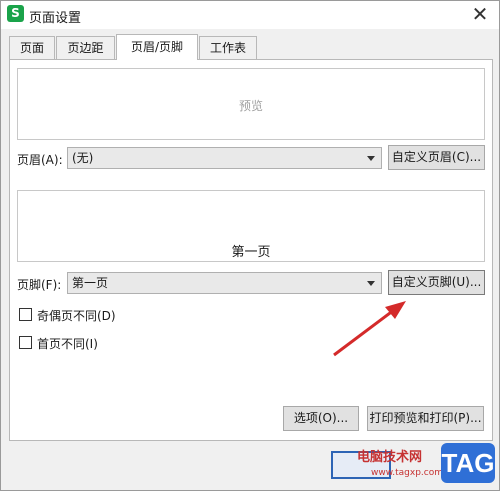 This screenshot has width=500, height=491. What do you see at coordinates (251, 226) in the screenshot?
I see `footer-preview-box: 第一页` at bounding box center [251, 226].